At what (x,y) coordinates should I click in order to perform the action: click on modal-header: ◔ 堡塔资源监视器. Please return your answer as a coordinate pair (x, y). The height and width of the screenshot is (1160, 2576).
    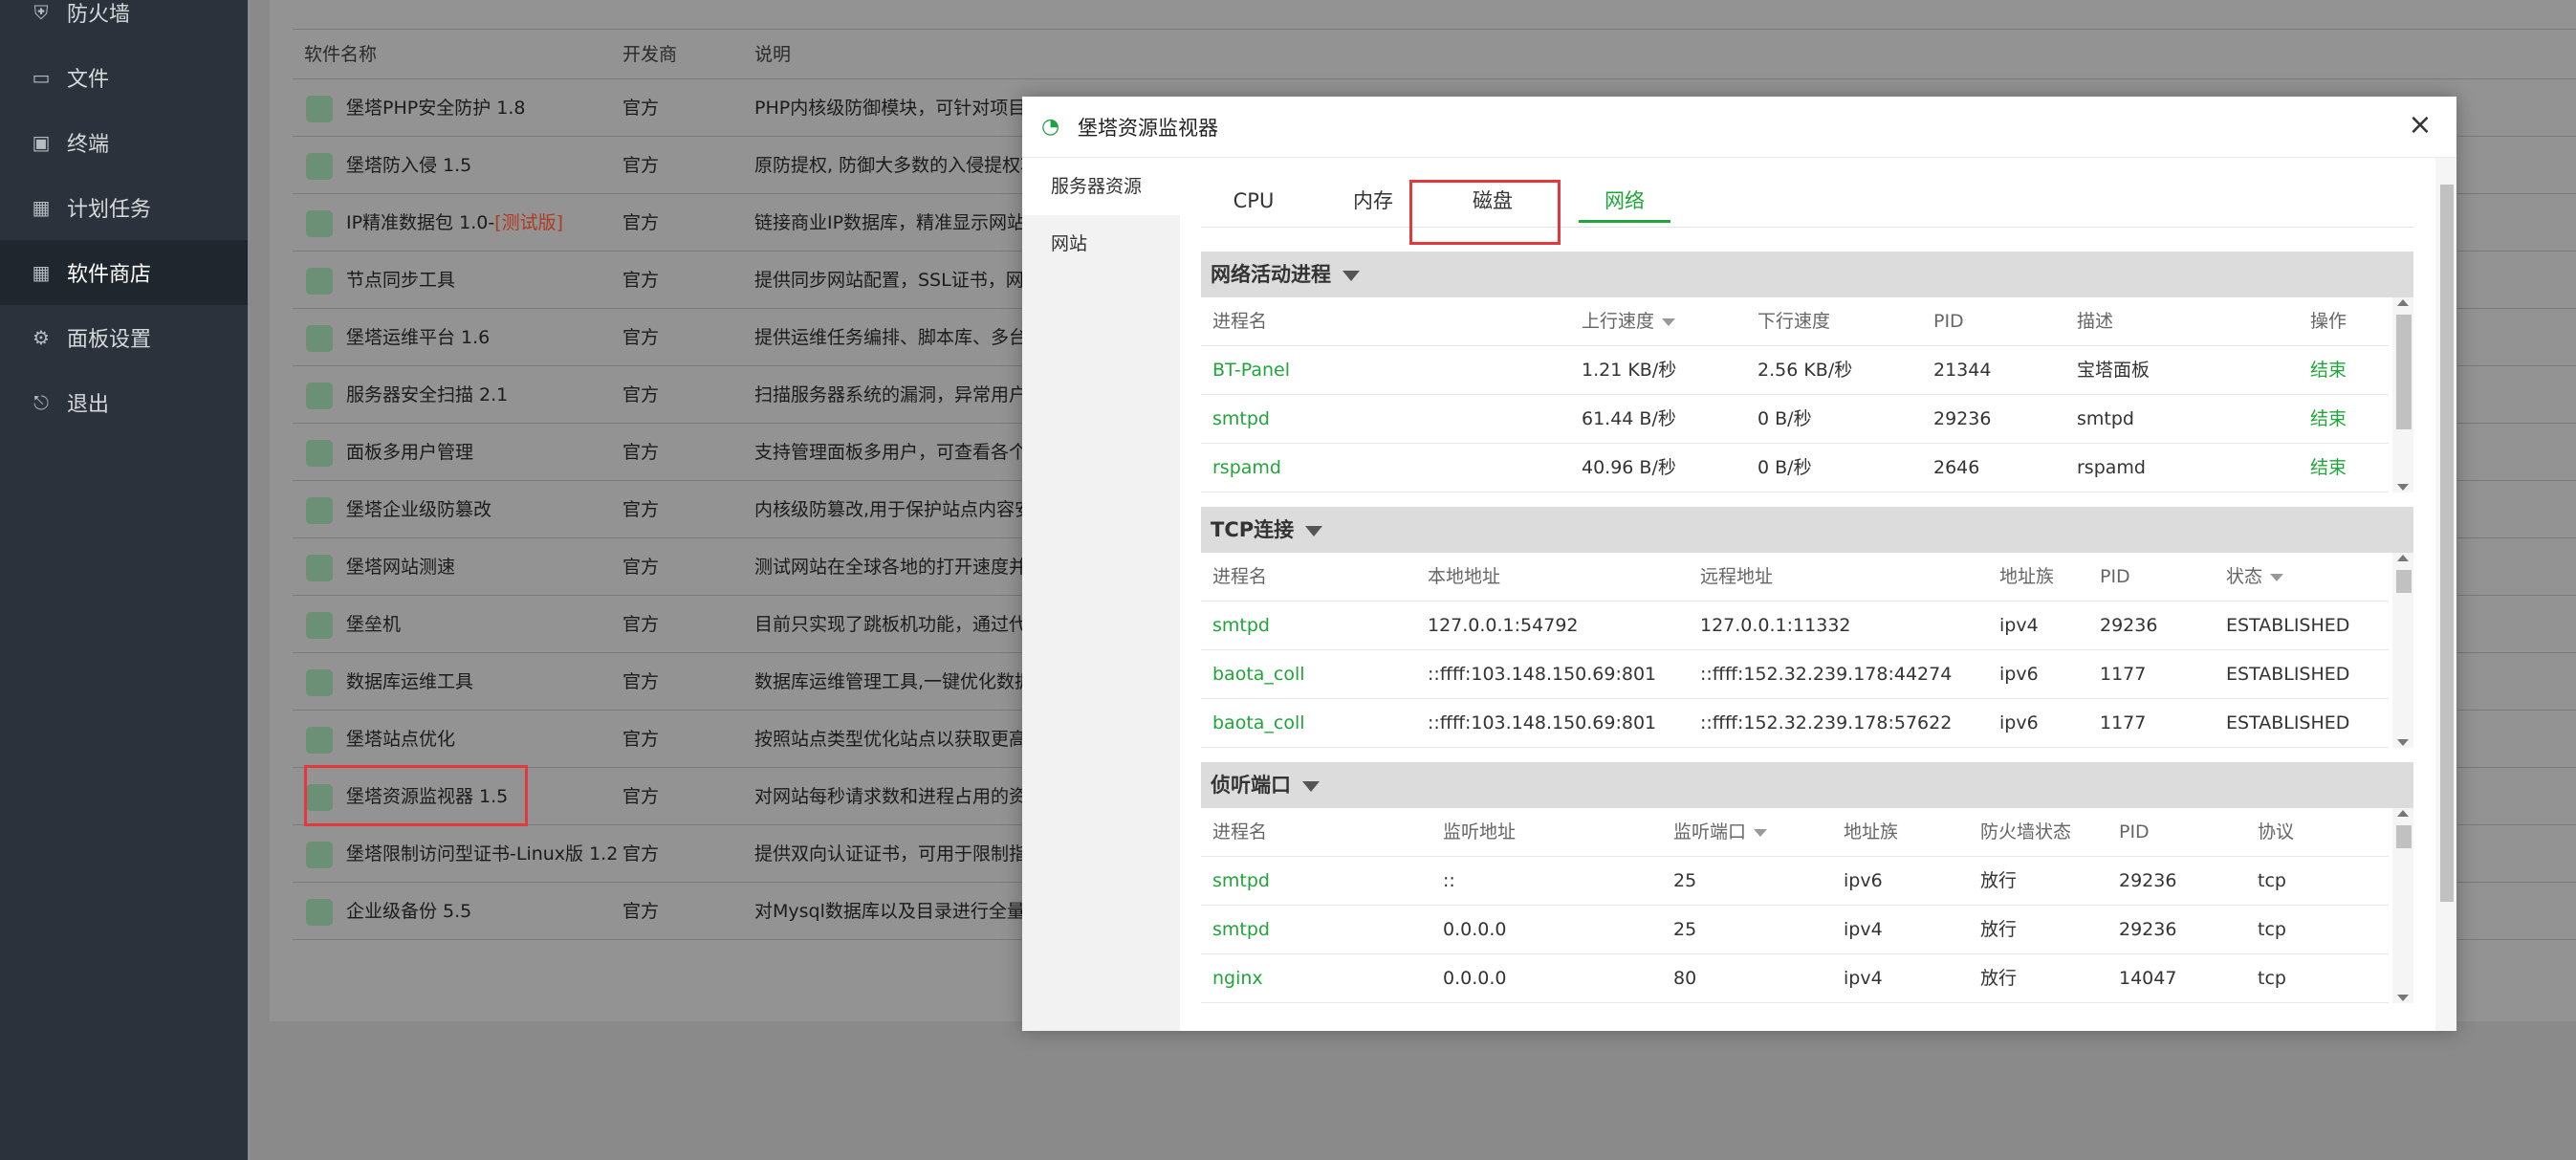
    Looking at the image, I should click on (1739, 128).